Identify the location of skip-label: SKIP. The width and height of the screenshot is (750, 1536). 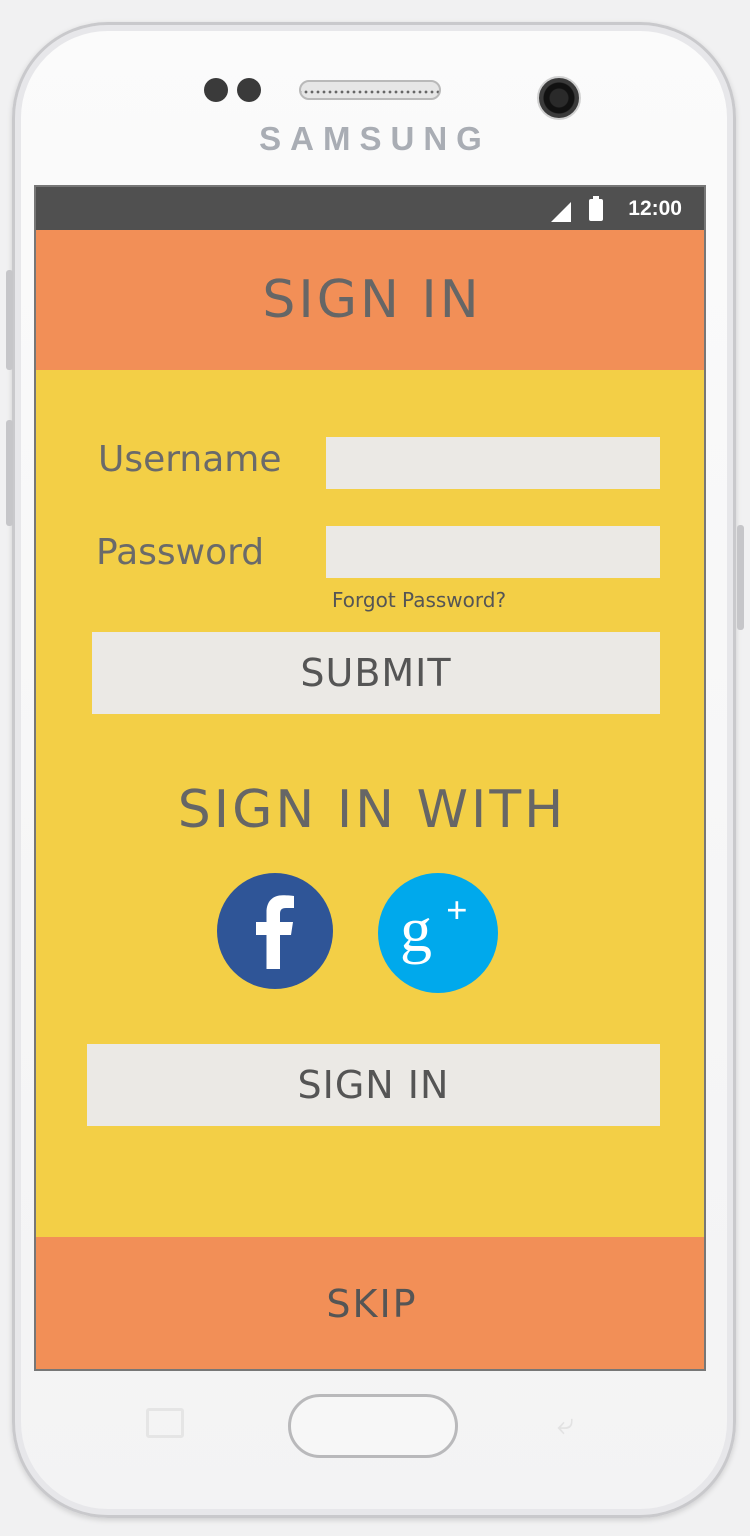
(372, 1304).